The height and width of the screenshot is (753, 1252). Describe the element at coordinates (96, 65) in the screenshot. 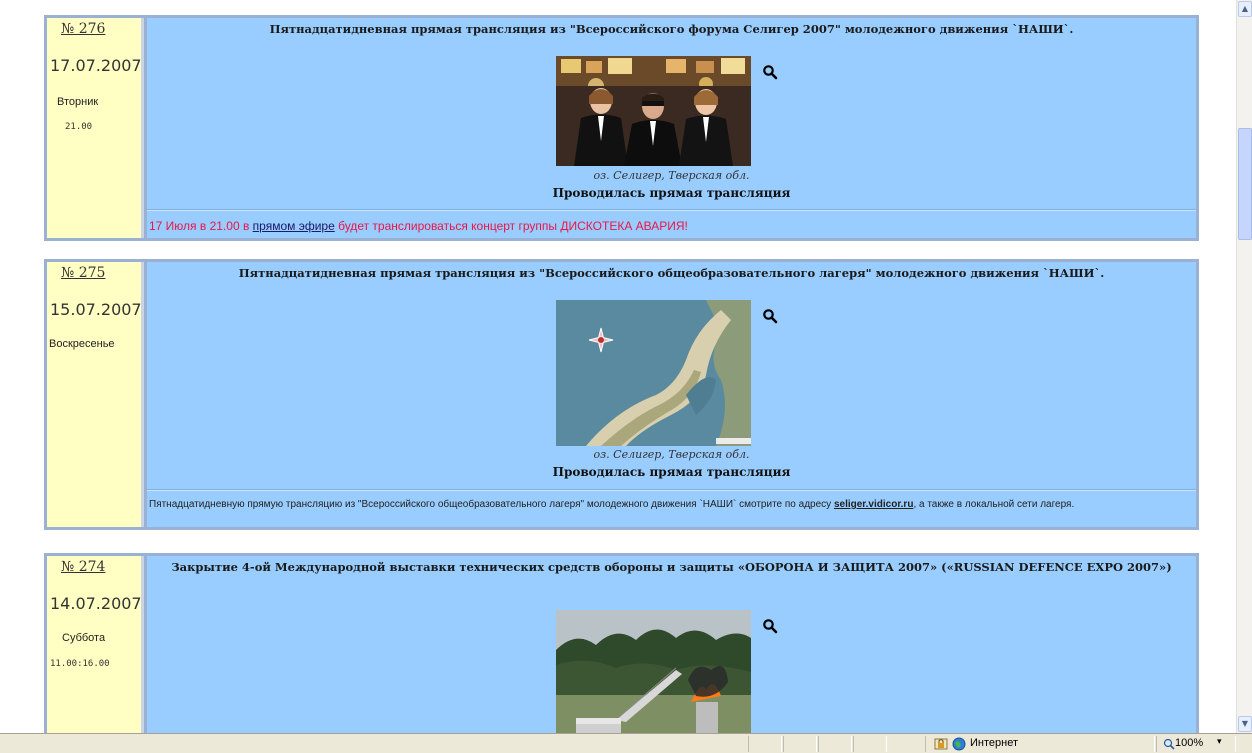

I see `entry-date: 17.07.2007` at that location.